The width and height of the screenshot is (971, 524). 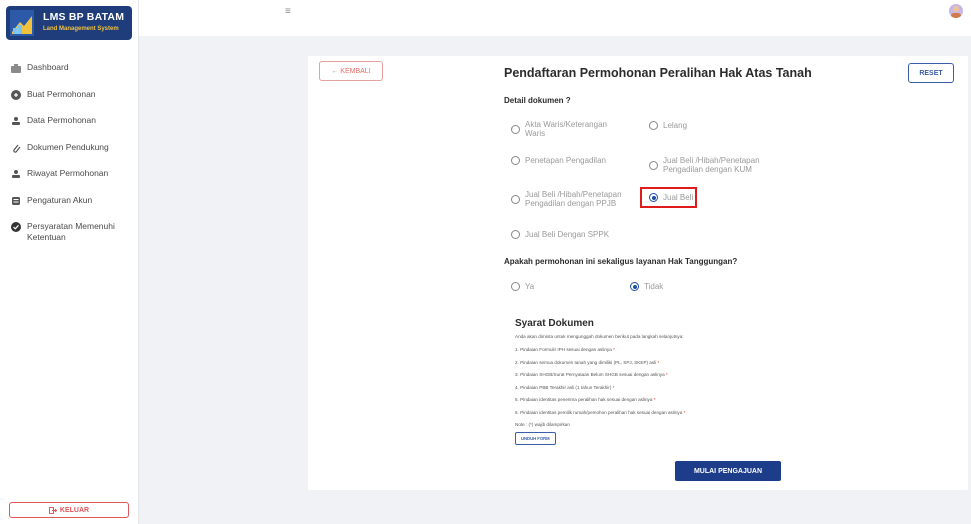 I want to click on sidebar-item-dokumen-pendukung: Dokumen Pendukung, so click(x=69, y=155).